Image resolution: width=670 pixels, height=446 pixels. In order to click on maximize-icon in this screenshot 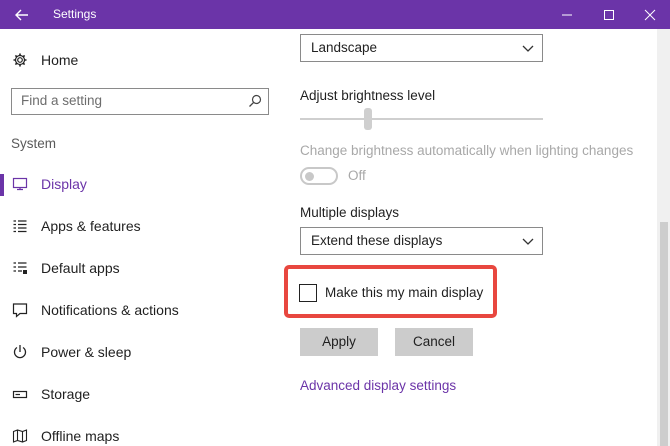, I will do `click(609, 14)`.